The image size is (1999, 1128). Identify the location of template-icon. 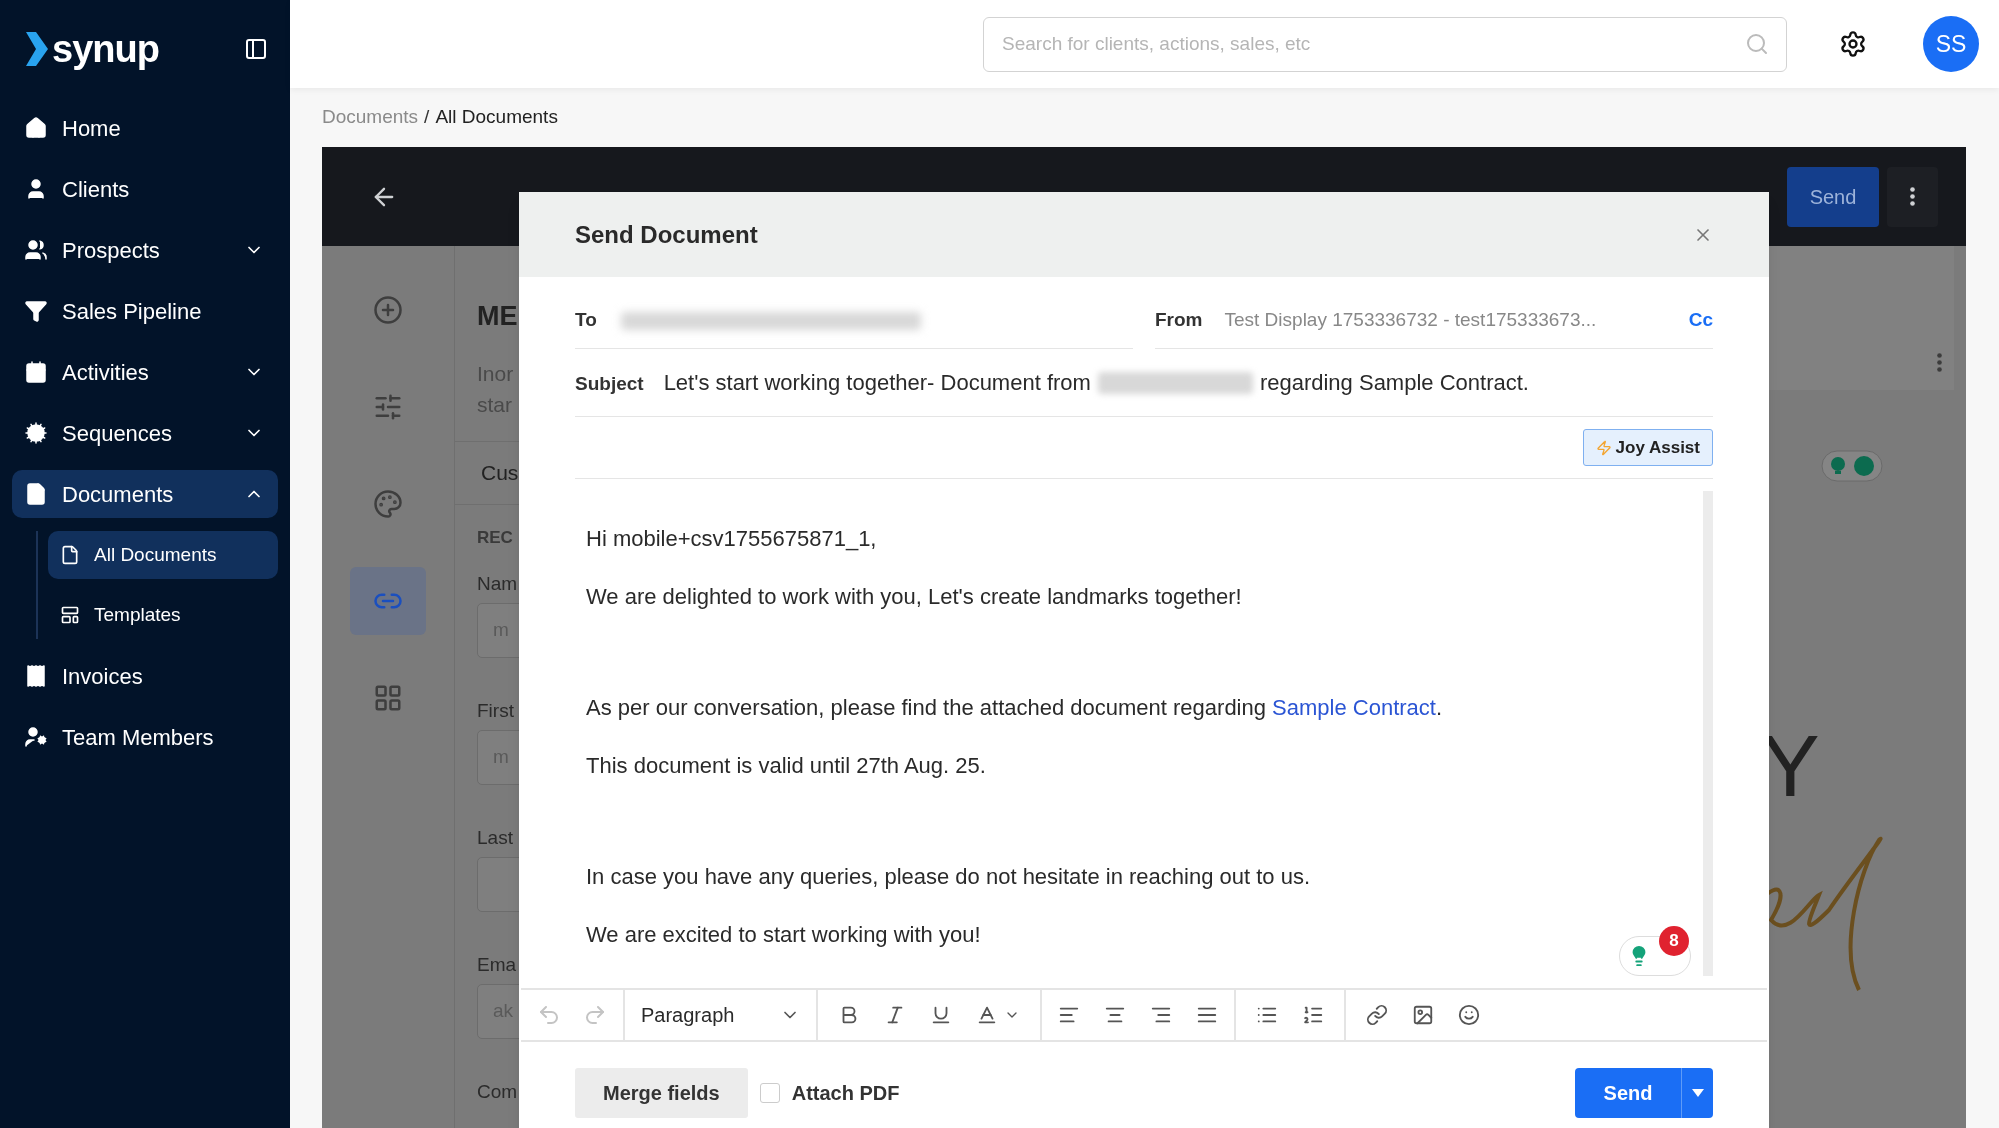
(70, 615).